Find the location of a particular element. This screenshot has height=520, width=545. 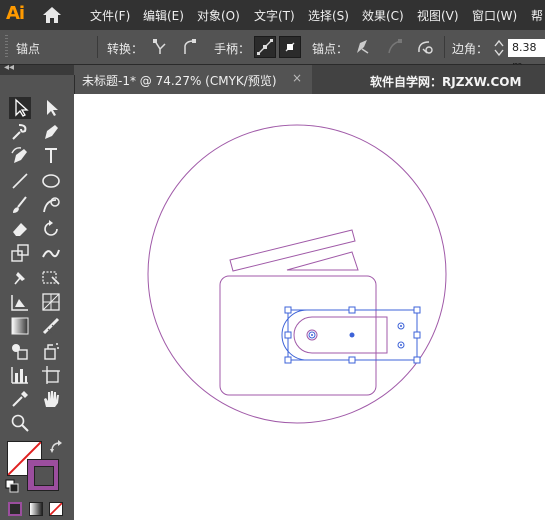

hand-tool-icon is located at coordinates (51, 399).